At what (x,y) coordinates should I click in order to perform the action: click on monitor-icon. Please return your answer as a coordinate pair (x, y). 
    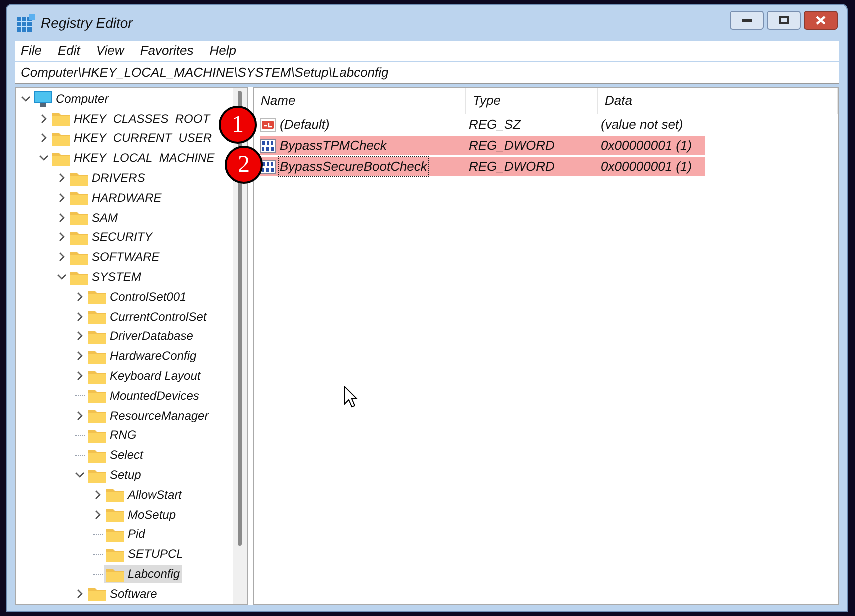
    Looking at the image, I should click on (43, 98).